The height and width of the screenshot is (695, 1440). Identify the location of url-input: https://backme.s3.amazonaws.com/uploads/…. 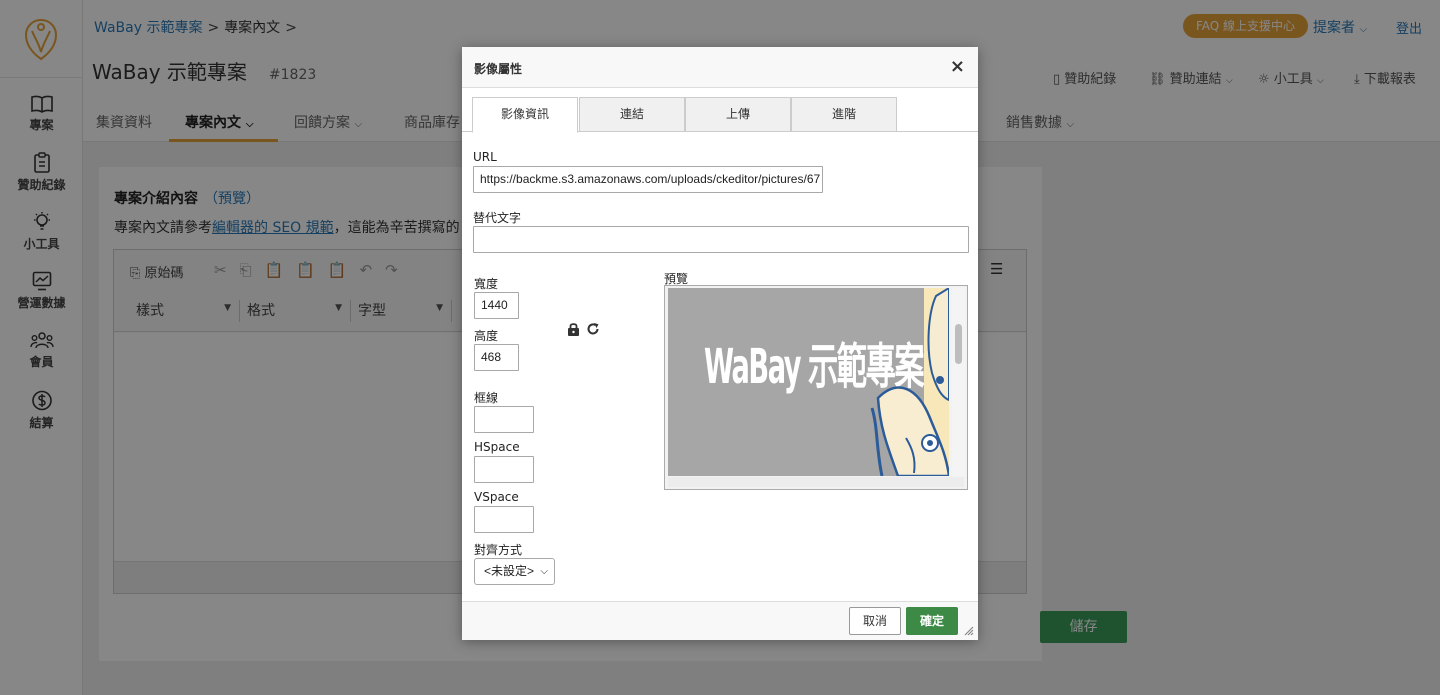
(648, 179).